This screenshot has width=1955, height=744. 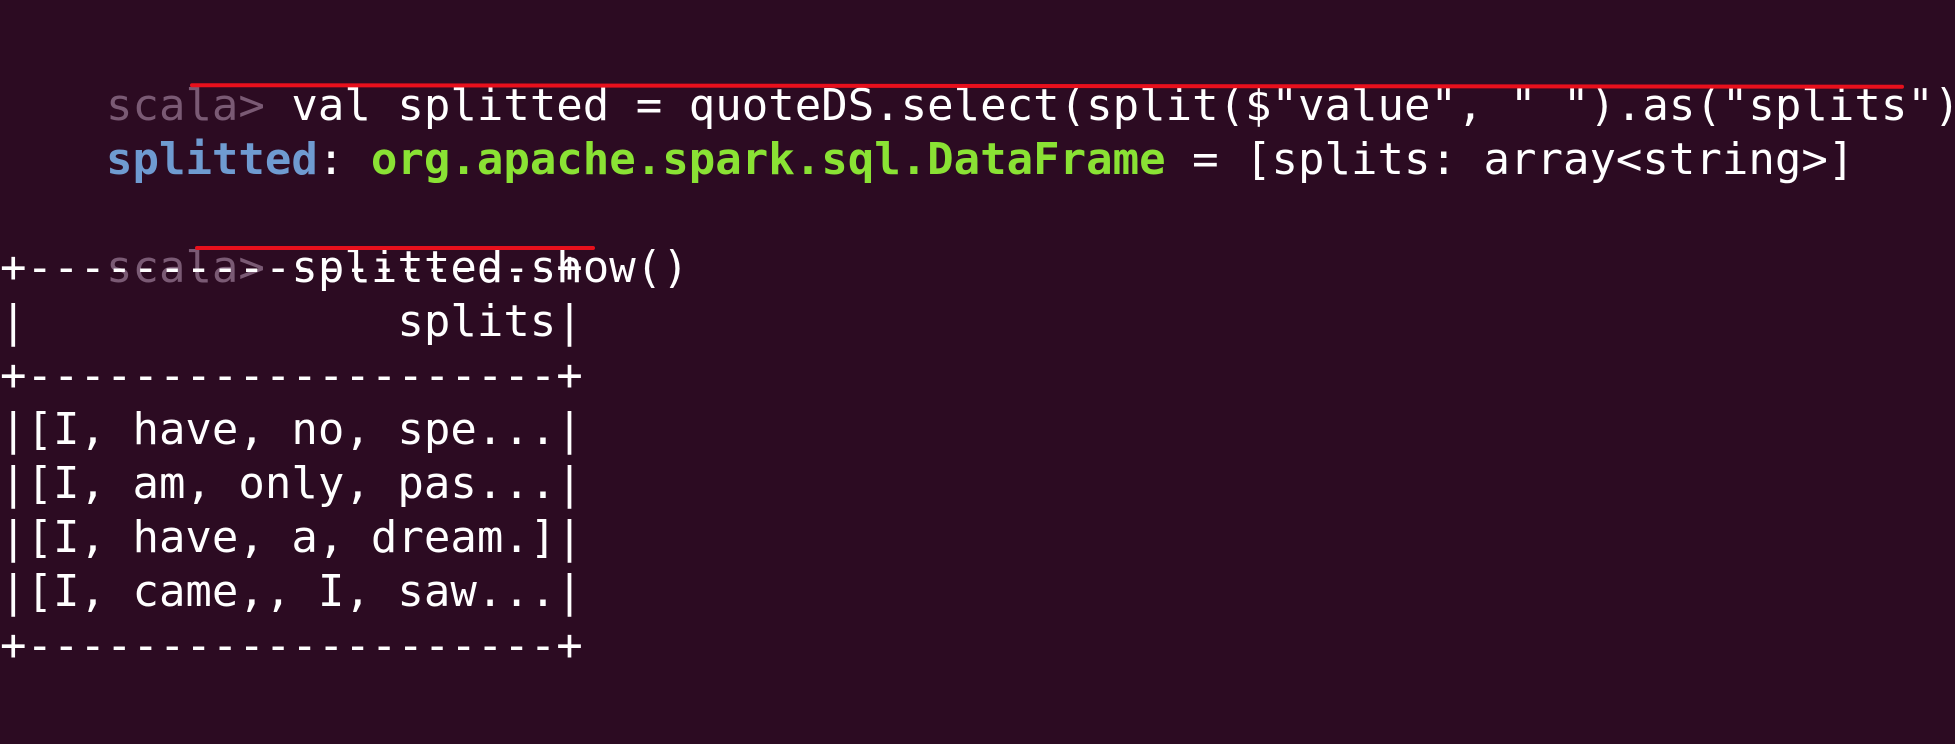 I want to click on table-row: |[I, have, a, dream.]|, so click(x=291, y=537).